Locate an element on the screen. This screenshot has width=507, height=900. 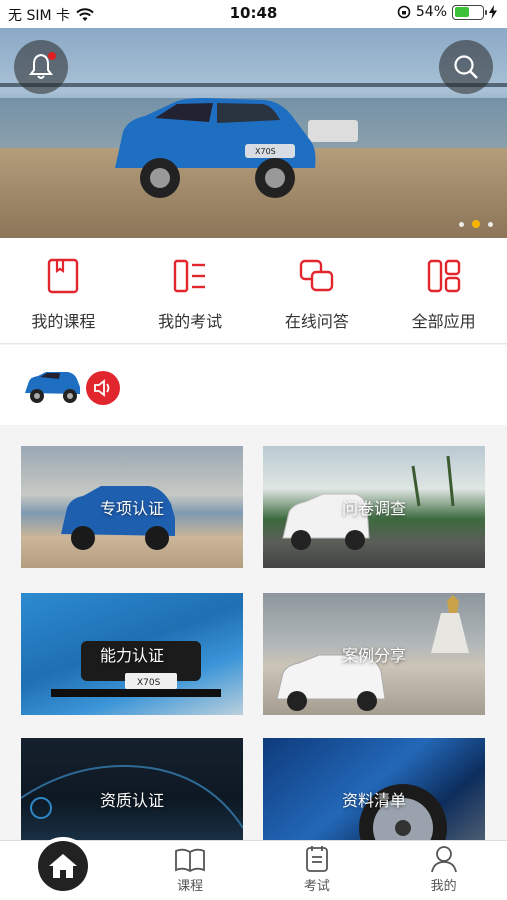
battery-icon is located at coordinates (469, 12).